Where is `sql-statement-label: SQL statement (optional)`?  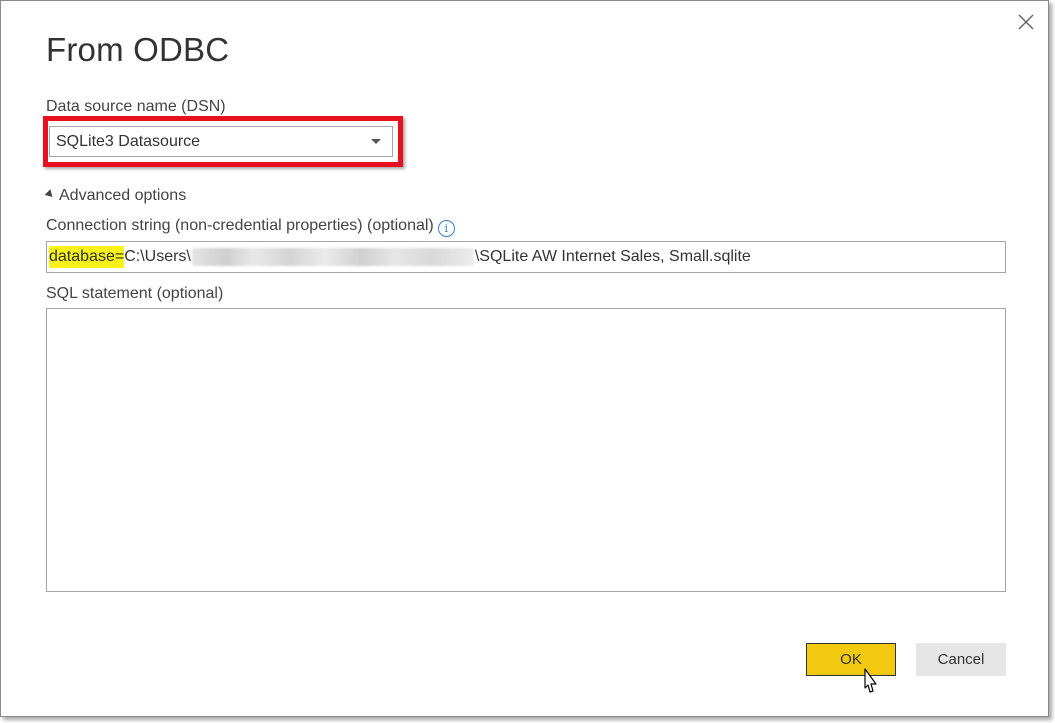
sql-statement-label: SQL statement (optional) is located at coordinates (135, 293).